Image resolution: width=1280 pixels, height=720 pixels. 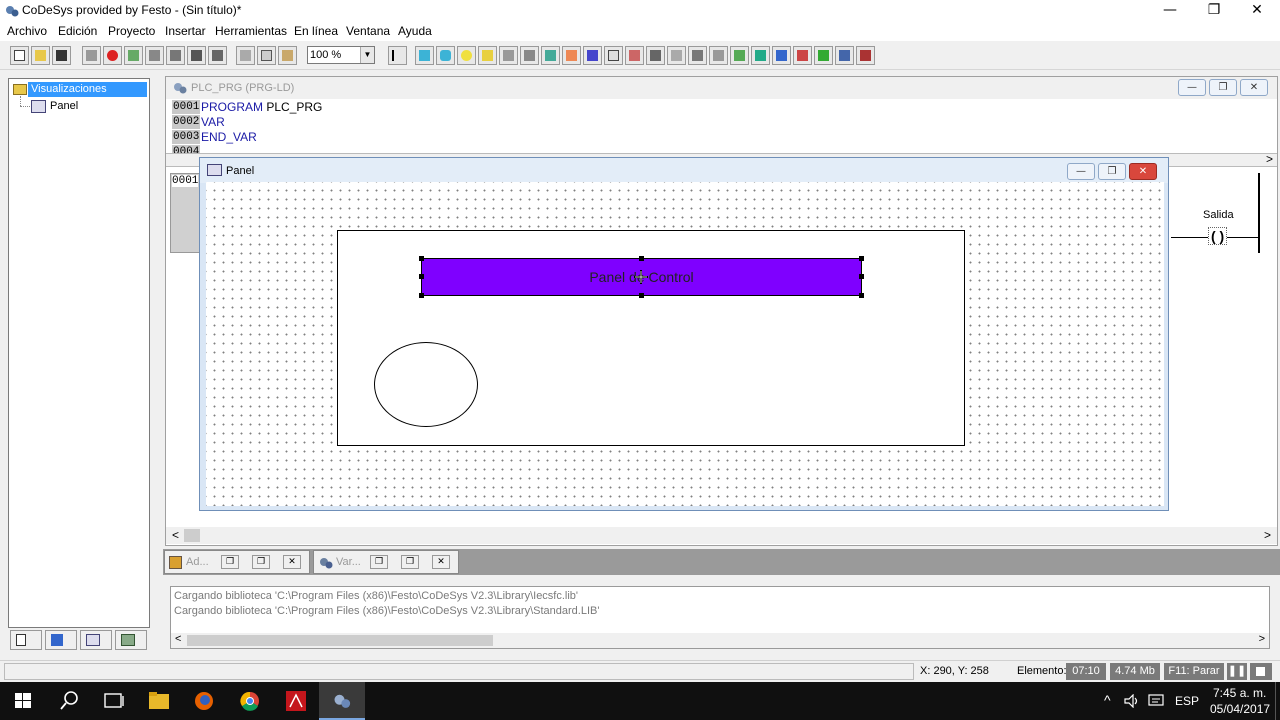 What do you see at coordinates (720, 640) in the screenshot?
I see `message-scrollbar: < >` at bounding box center [720, 640].